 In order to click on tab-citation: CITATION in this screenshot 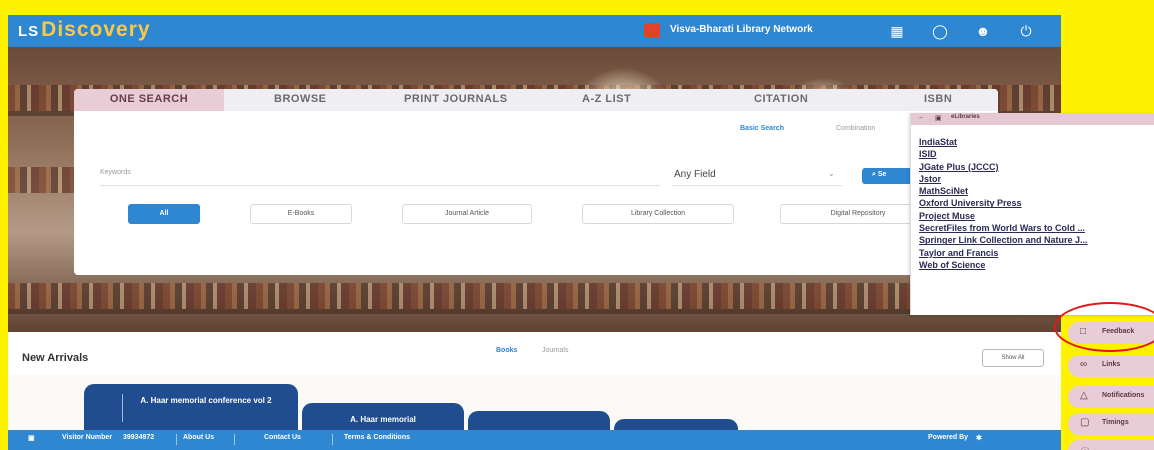, I will do `click(781, 99)`.